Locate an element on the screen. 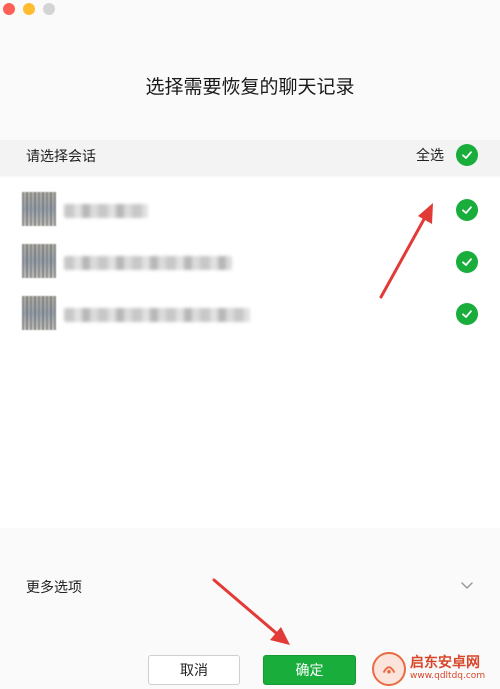  confirm-button: 确定 is located at coordinates (309, 670).